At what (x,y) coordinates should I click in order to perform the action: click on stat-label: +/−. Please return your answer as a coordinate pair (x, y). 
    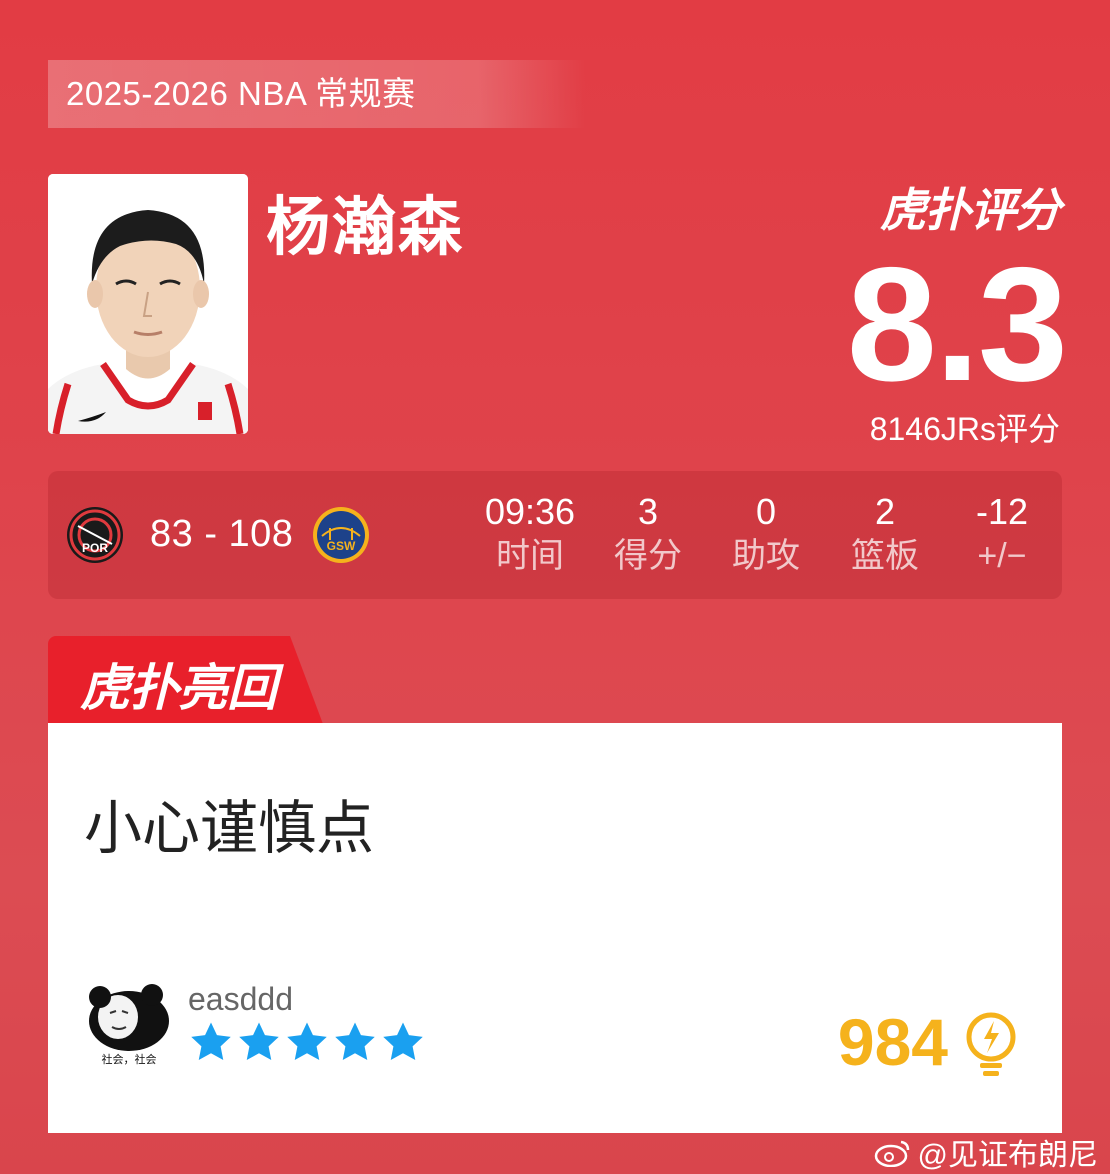
    Looking at the image, I should click on (1002, 556).